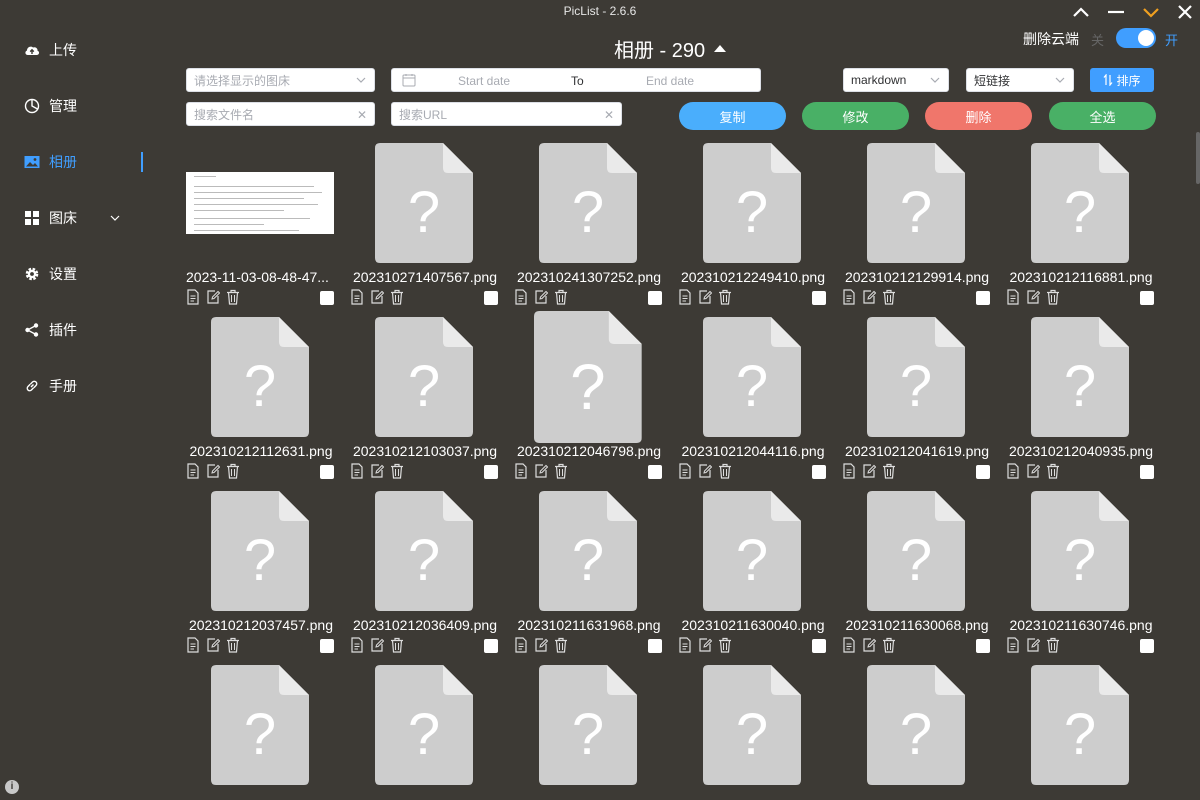  What do you see at coordinates (576, 80) in the screenshot?
I see `date-range-picker: Start date To End date` at bounding box center [576, 80].